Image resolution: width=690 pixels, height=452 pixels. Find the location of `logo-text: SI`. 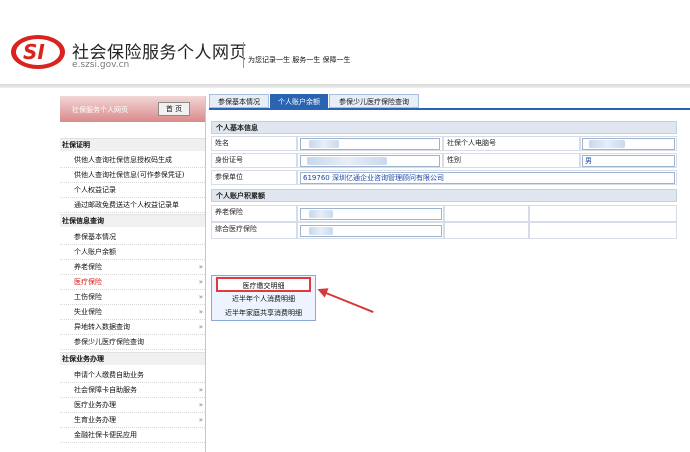

logo-text: SI is located at coordinates (34, 52).